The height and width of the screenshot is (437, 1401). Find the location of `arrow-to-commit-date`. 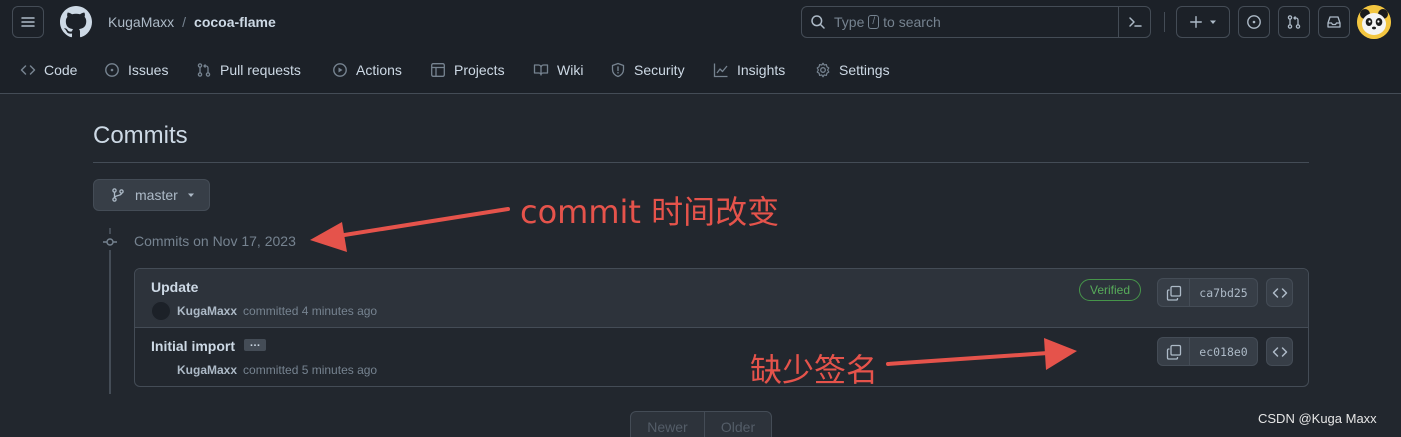

arrow-to-commit-date is located at coordinates (410, 229).